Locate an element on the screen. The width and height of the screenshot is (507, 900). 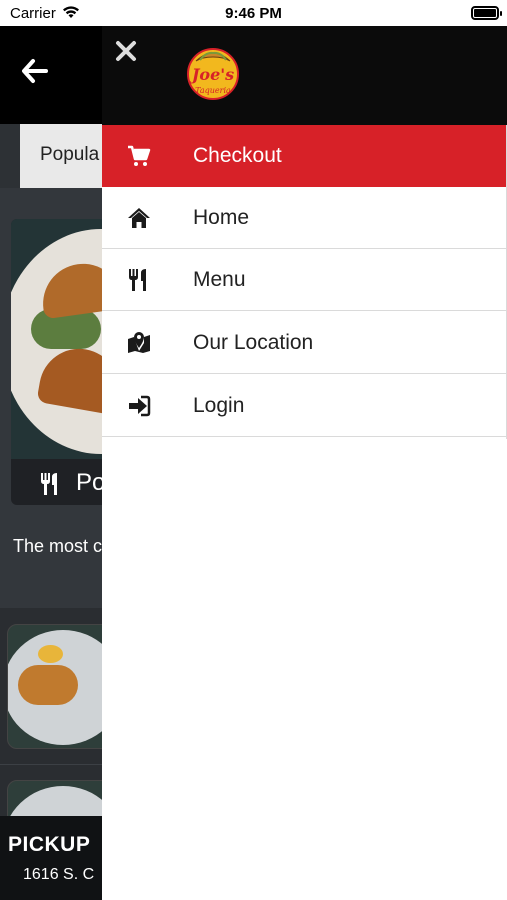
drawer-item-label: Our Location is located at coordinates (253, 342).